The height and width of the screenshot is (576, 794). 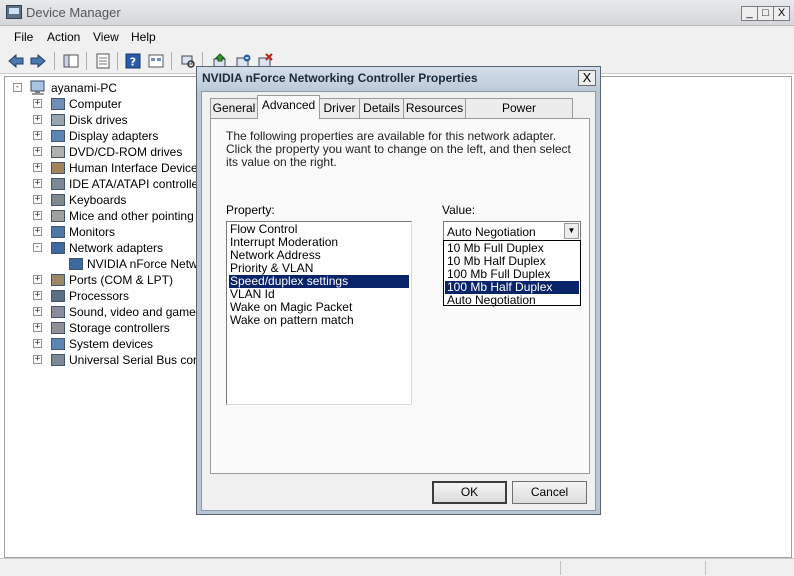 I want to click on tree-item-label: Display adapters, so click(x=114, y=136).